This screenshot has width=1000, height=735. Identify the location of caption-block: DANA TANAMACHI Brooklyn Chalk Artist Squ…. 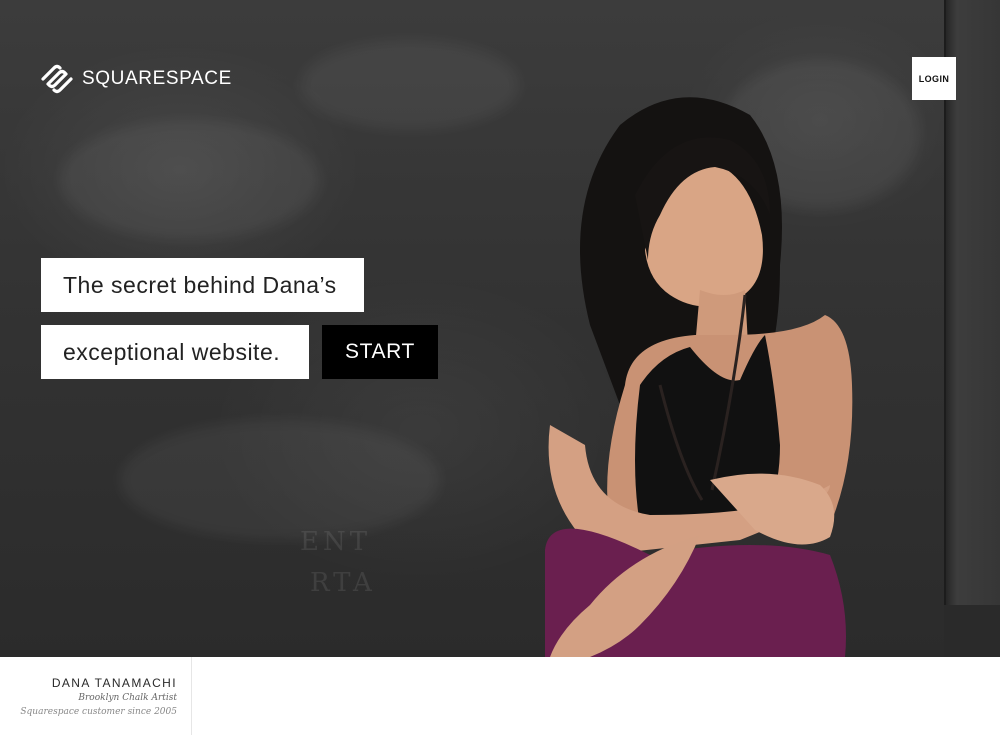
(96, 696).